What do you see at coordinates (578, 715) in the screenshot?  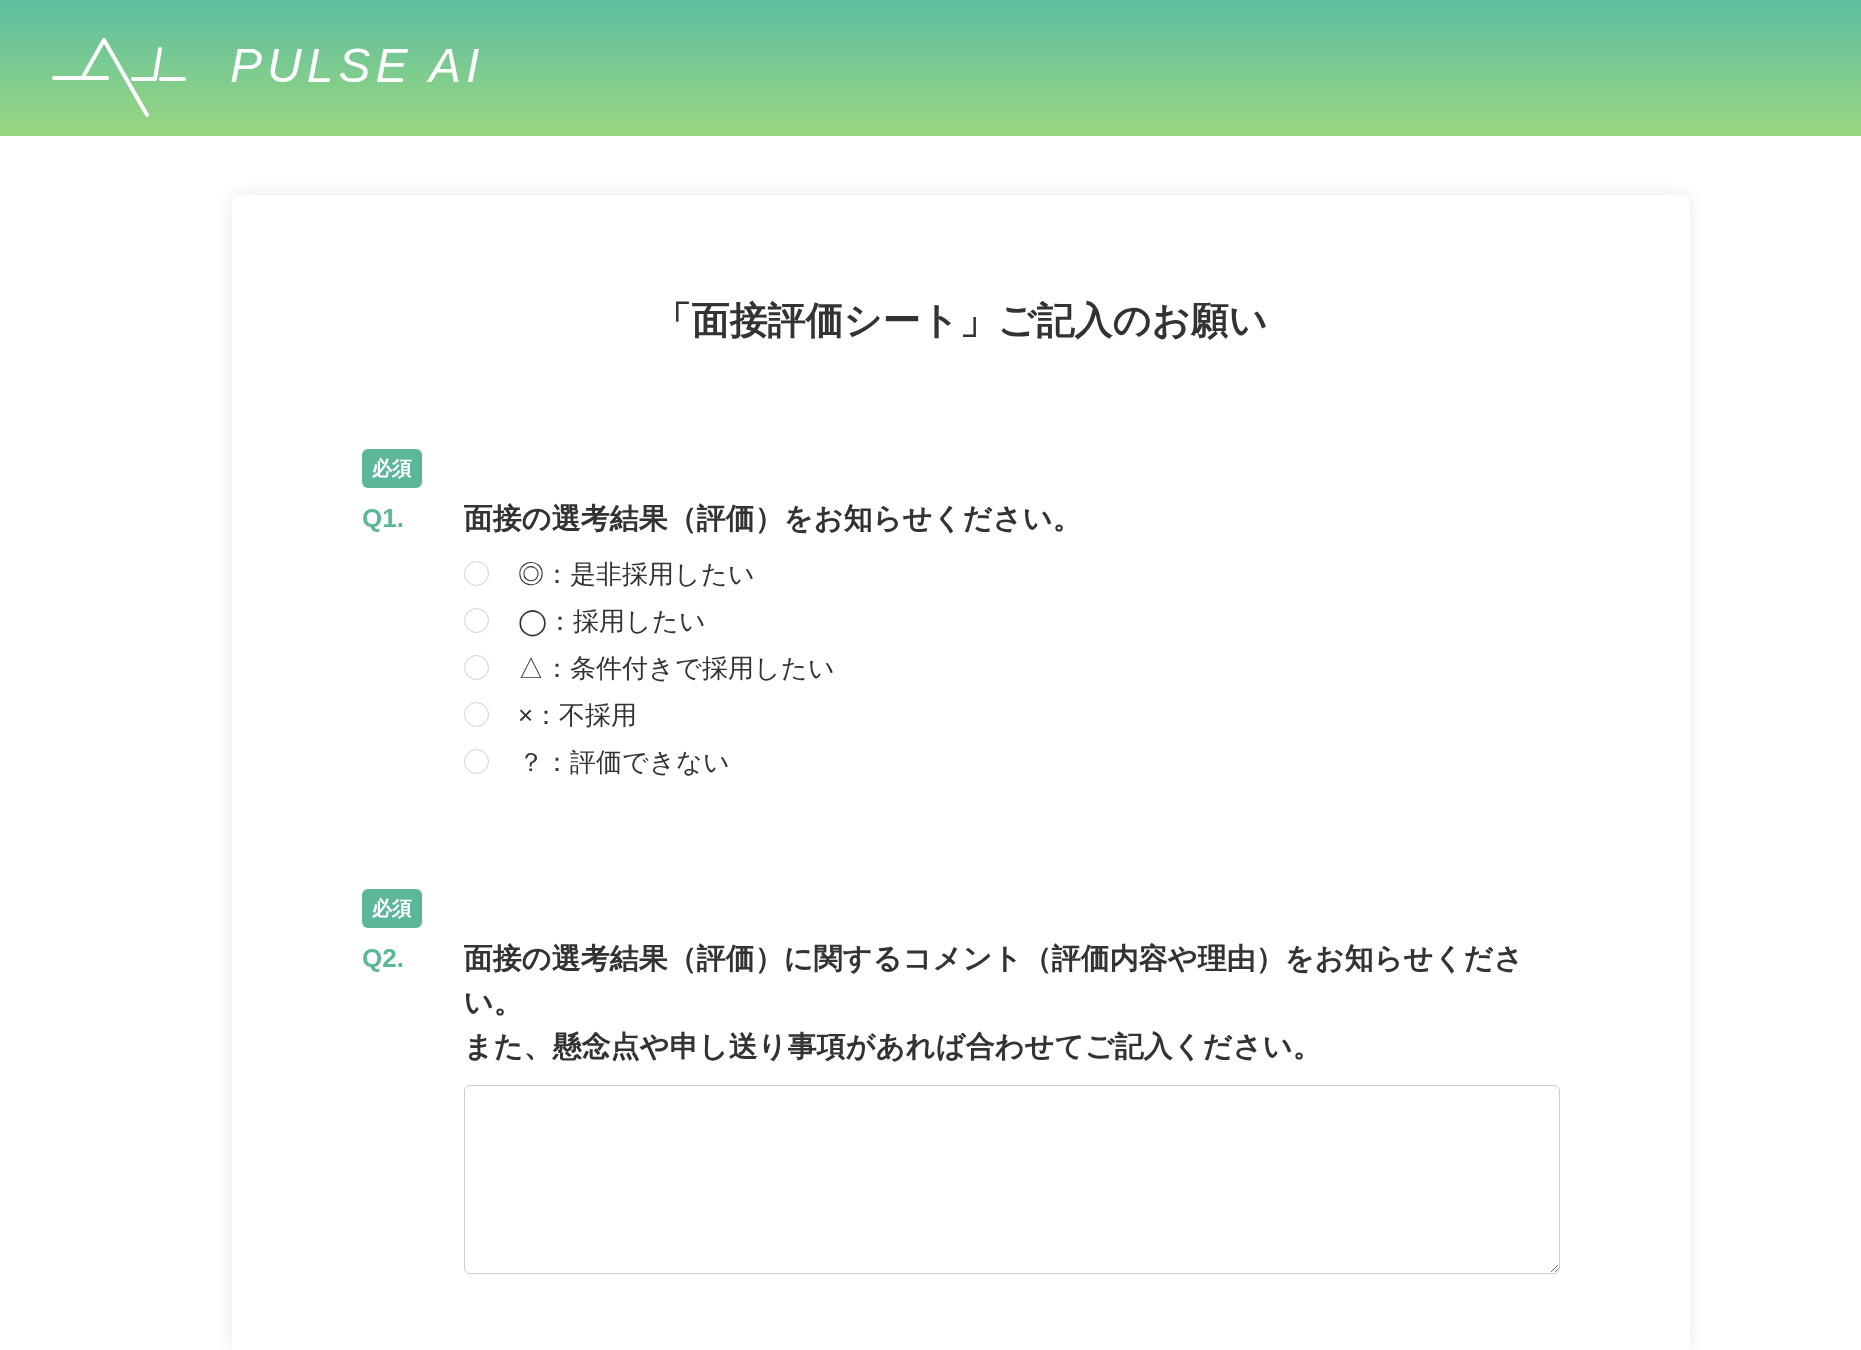 I see `option-label: ×：不採用` at bounding box center [578, 715].